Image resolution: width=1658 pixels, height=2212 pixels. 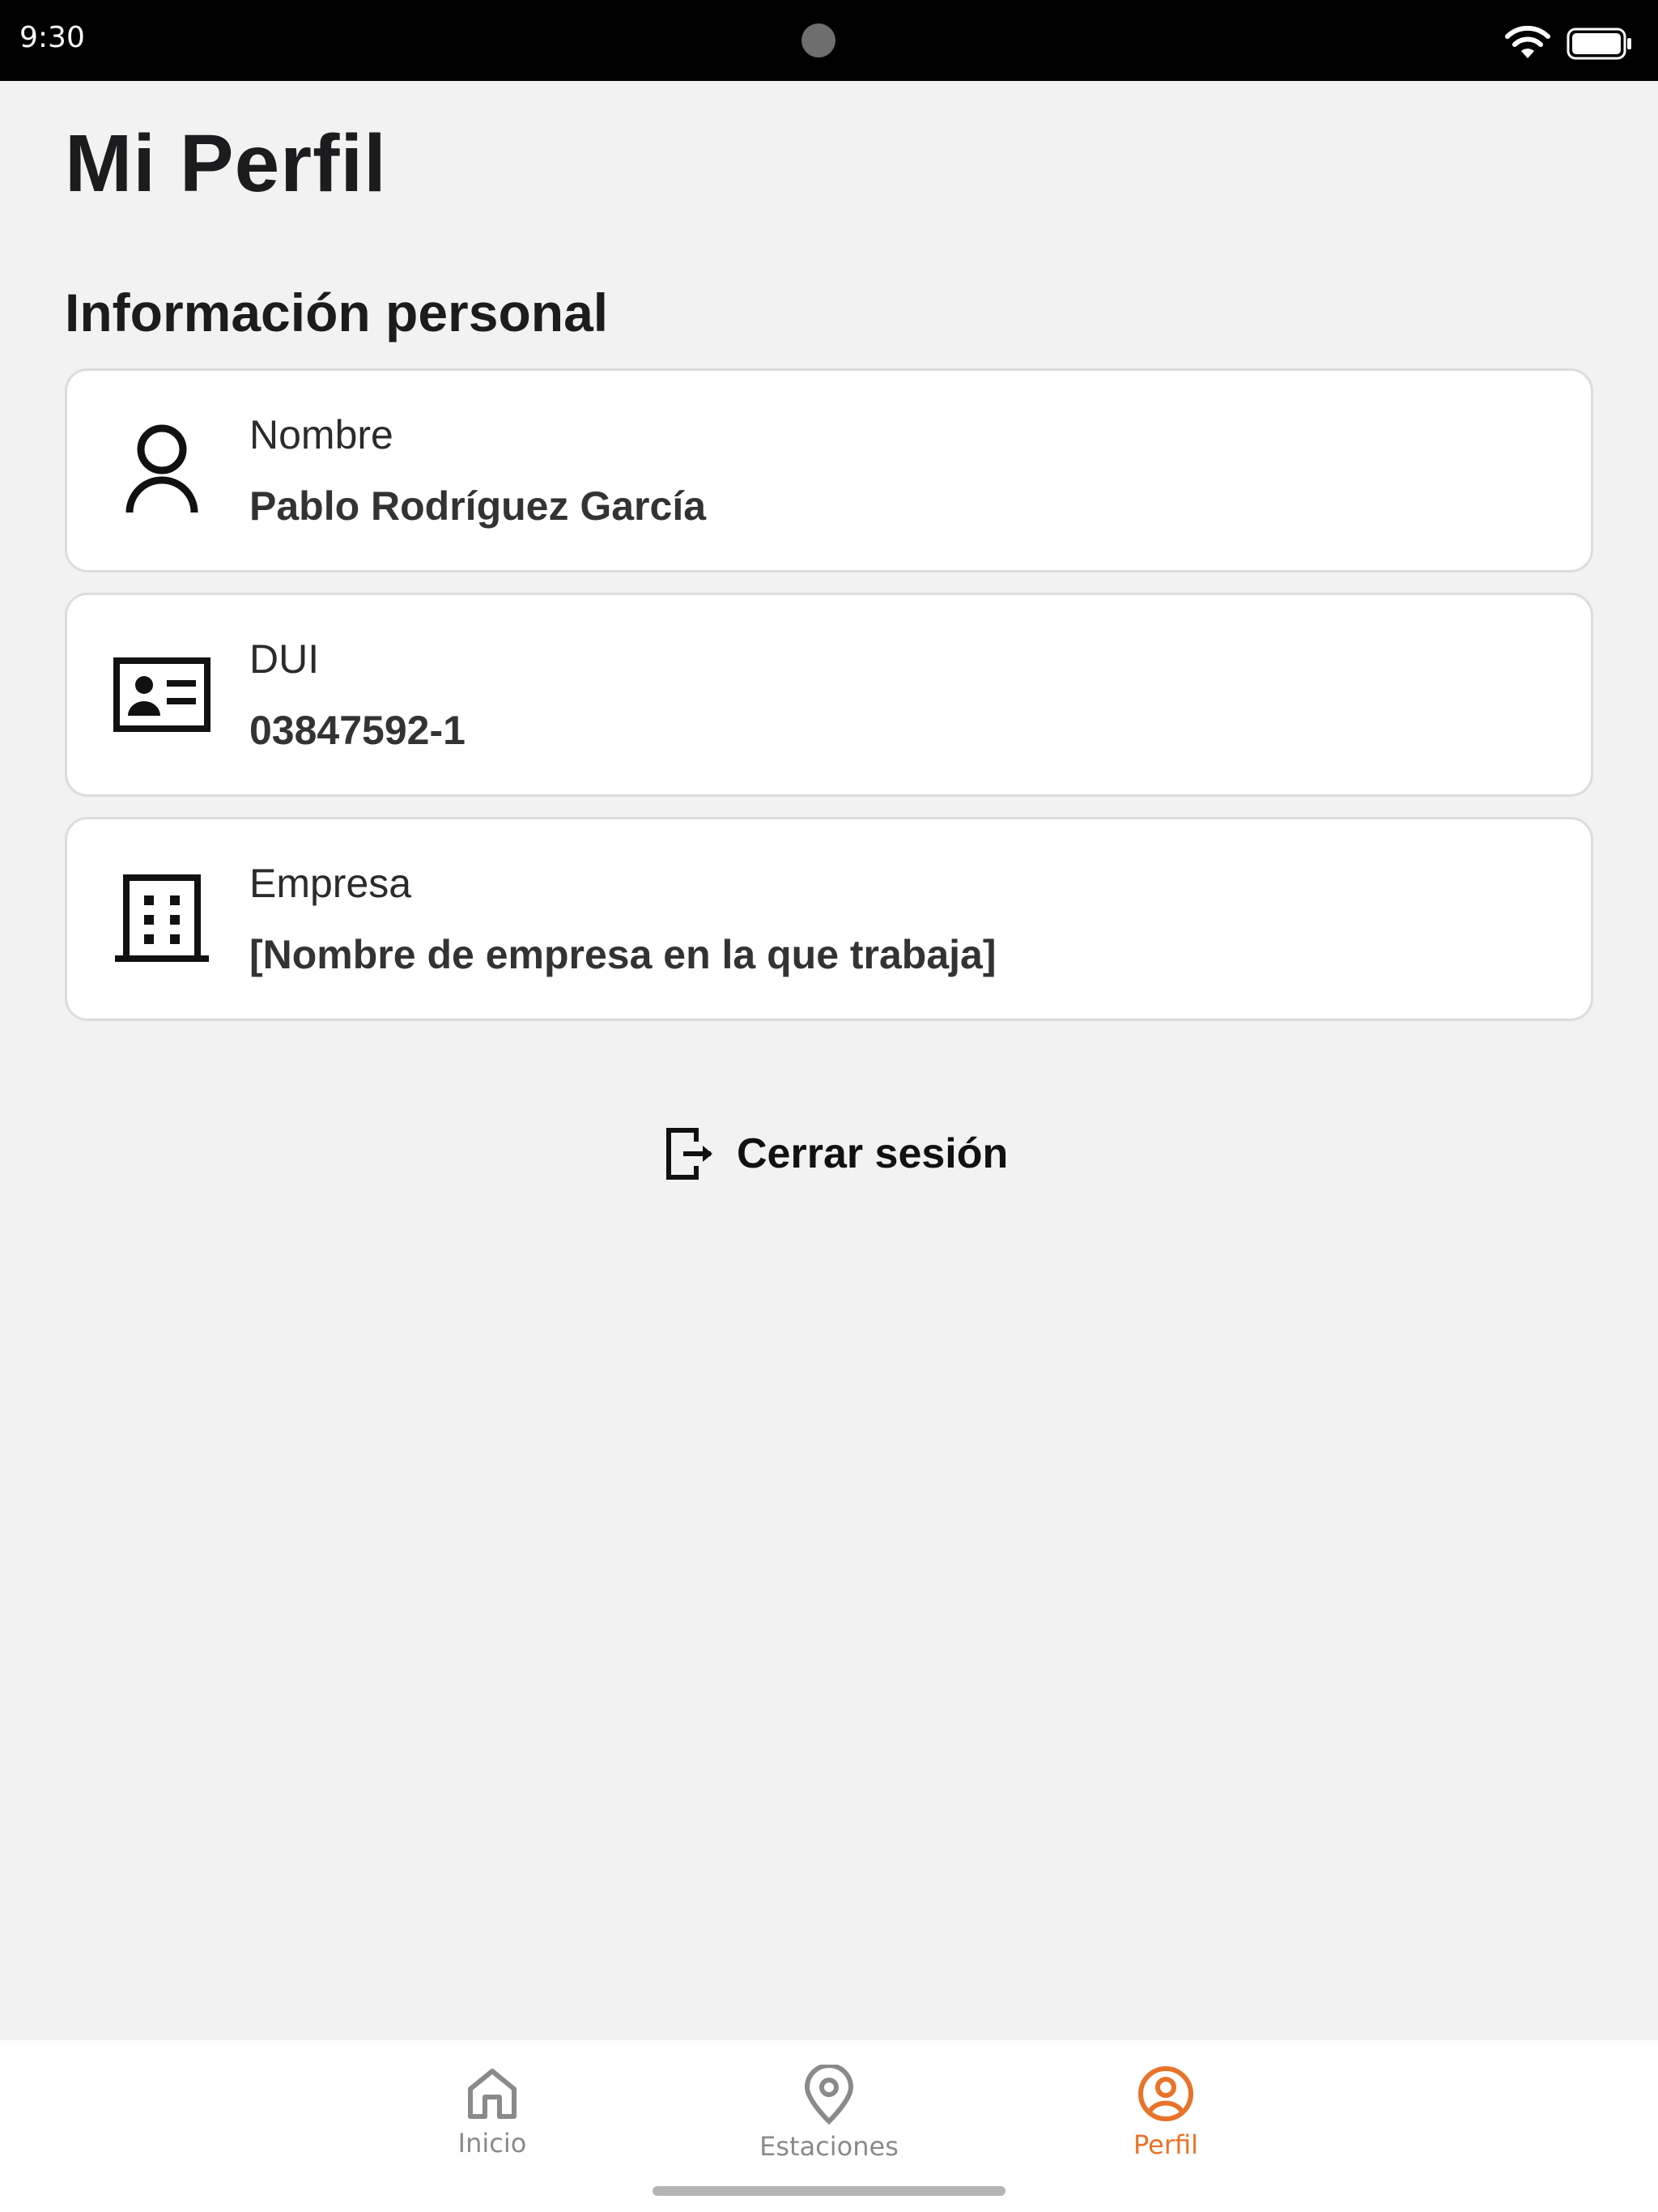 I want to click on tab-estaciones: Estaciones, so click(x=829, y=2117).